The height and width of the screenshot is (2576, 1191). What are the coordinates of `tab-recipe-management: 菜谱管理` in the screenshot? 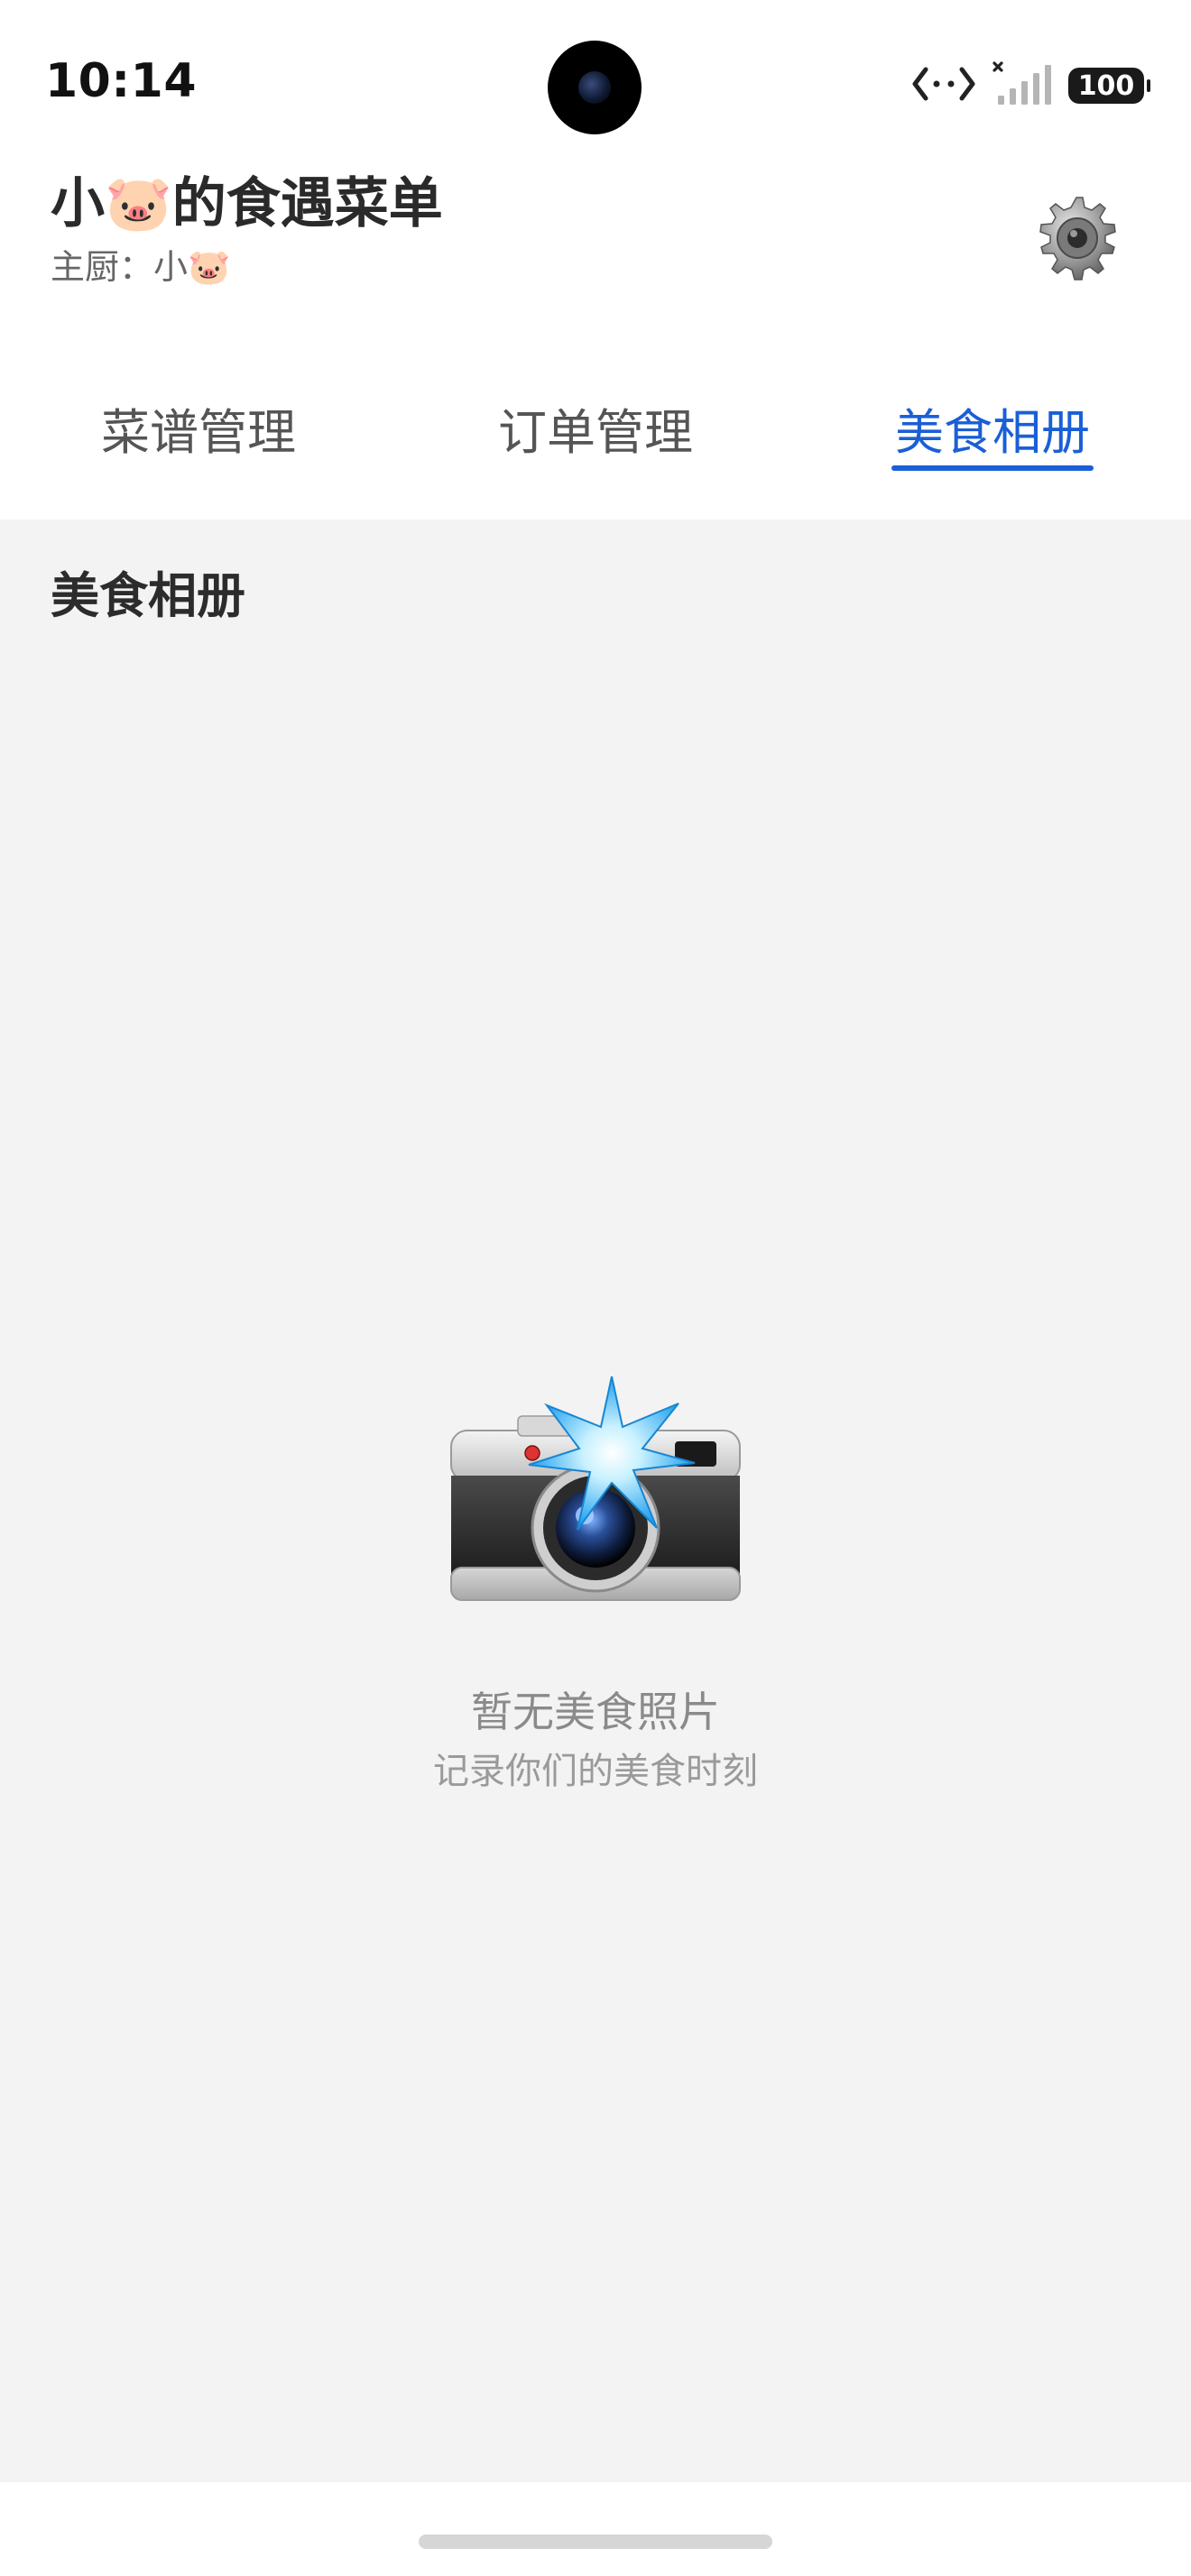 It's located at (198, 433).